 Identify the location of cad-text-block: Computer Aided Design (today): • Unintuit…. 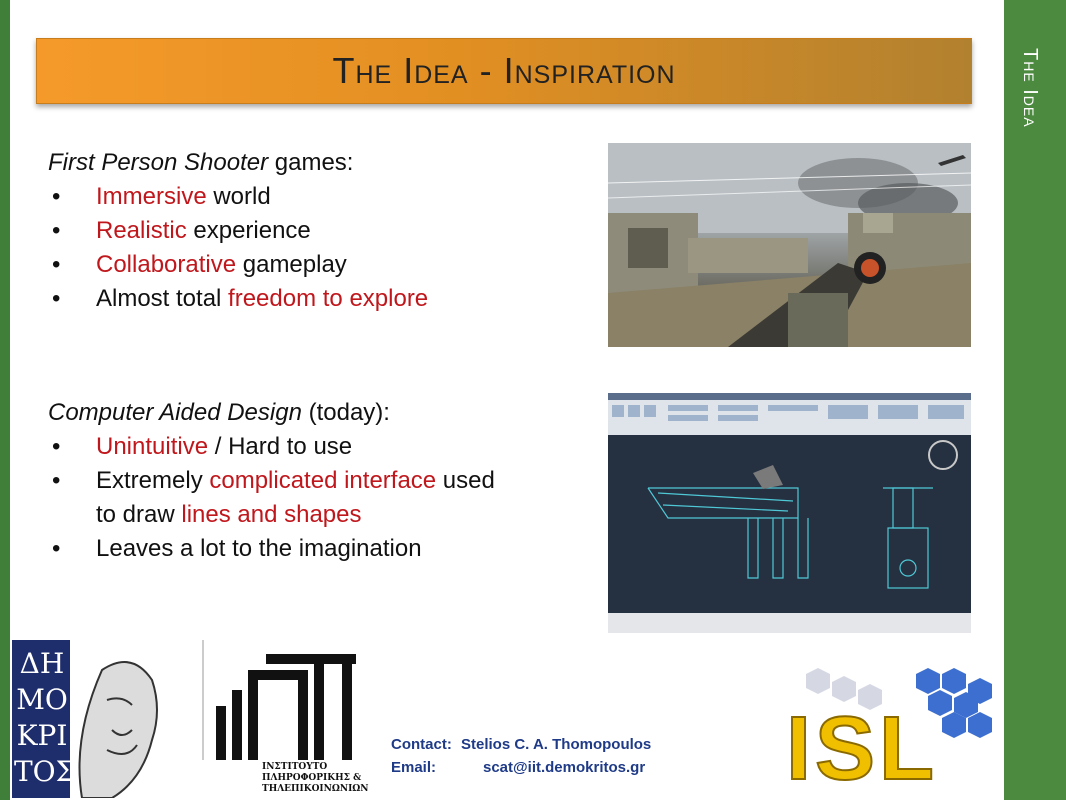
(271, 481).